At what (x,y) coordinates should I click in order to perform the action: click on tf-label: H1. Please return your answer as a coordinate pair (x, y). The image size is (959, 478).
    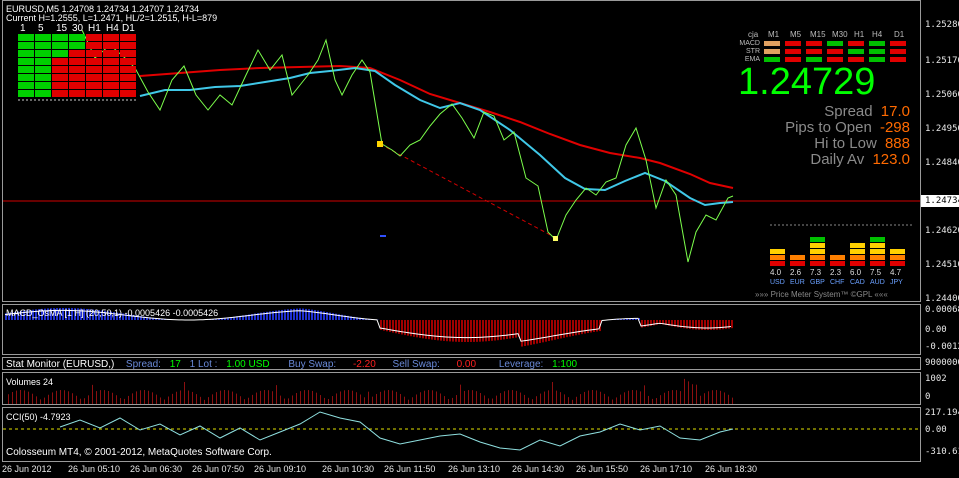
    Looking at the image, I should click on (94, 28).